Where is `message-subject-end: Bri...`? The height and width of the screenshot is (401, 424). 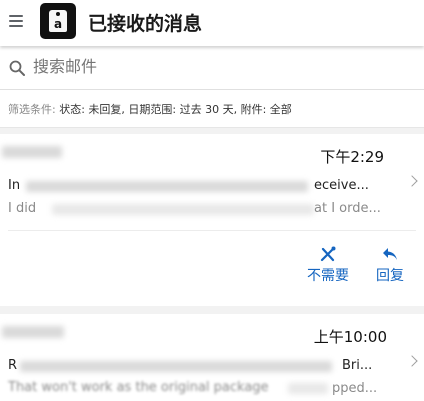
message-subject-end: Bri... is located at coordinates (357, 365).